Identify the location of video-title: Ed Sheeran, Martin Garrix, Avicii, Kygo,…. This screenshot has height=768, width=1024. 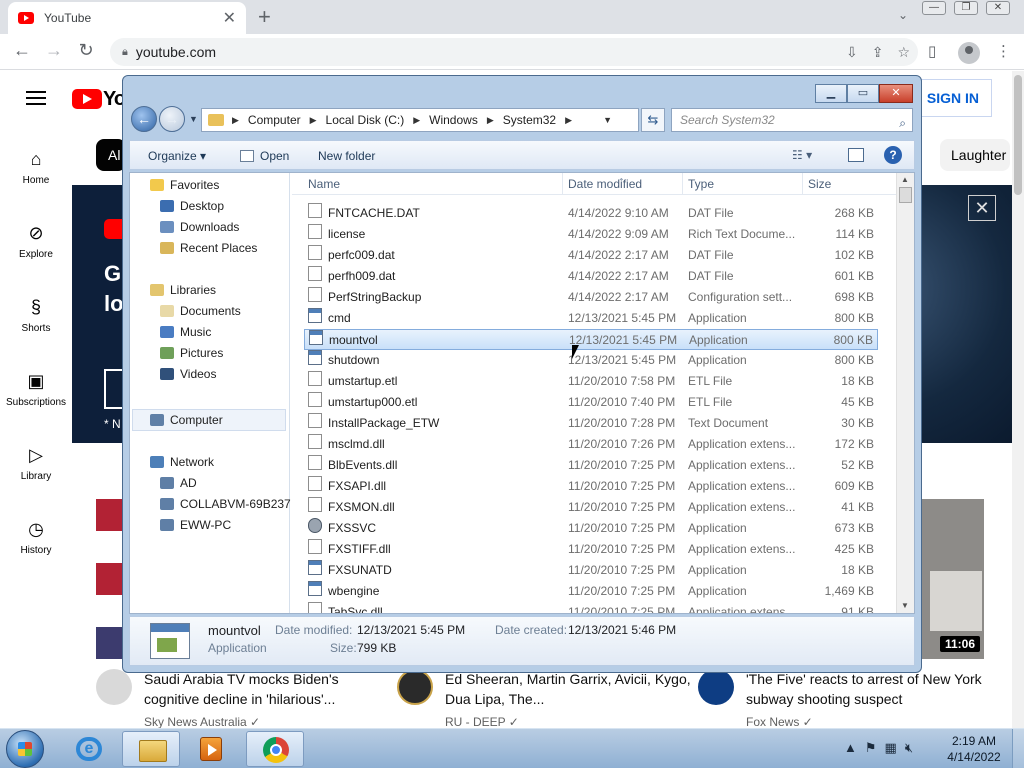
(570, 689).